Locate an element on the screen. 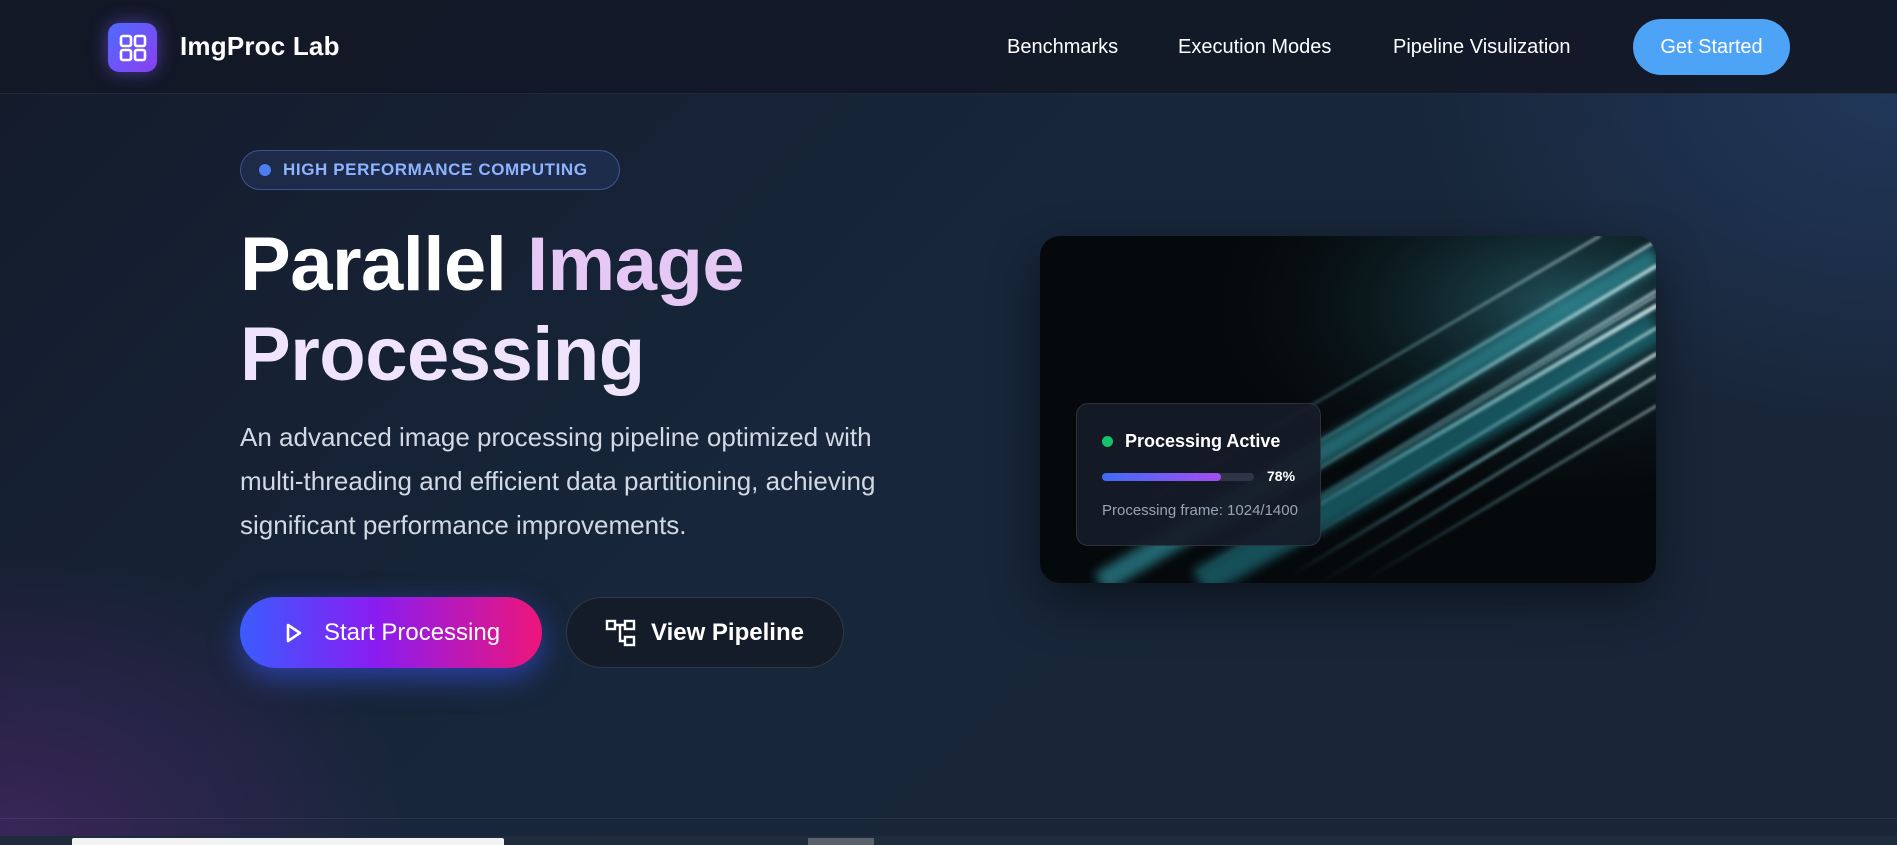 The image size is (1897, 845). progress-percent: 78% is located at coordinates (1281, 476).